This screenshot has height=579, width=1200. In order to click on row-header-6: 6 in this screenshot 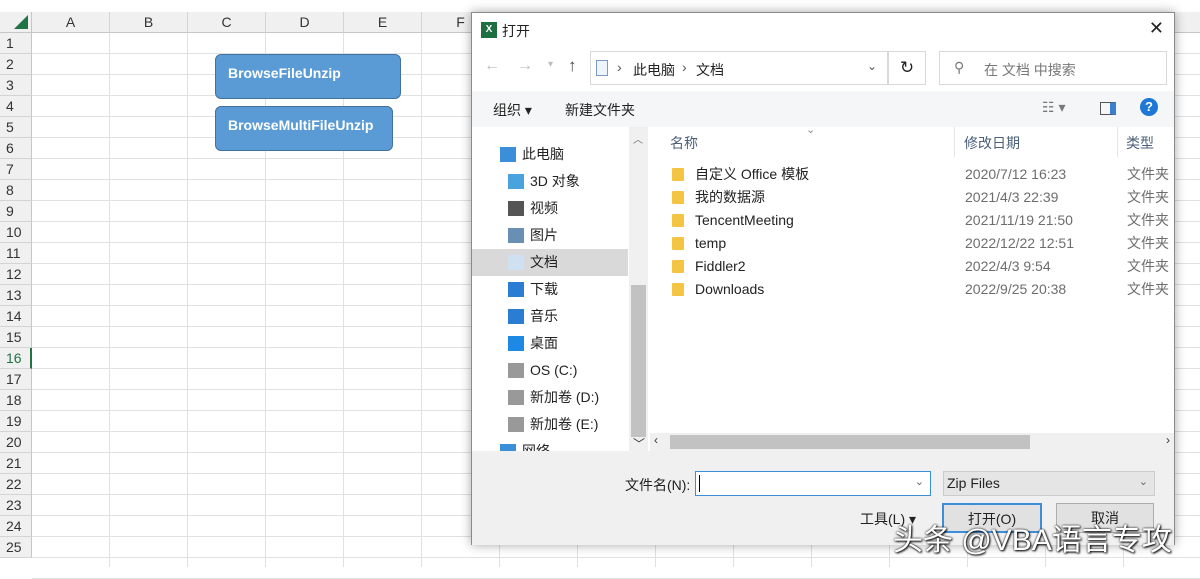, I will do `click(16, 148)`.